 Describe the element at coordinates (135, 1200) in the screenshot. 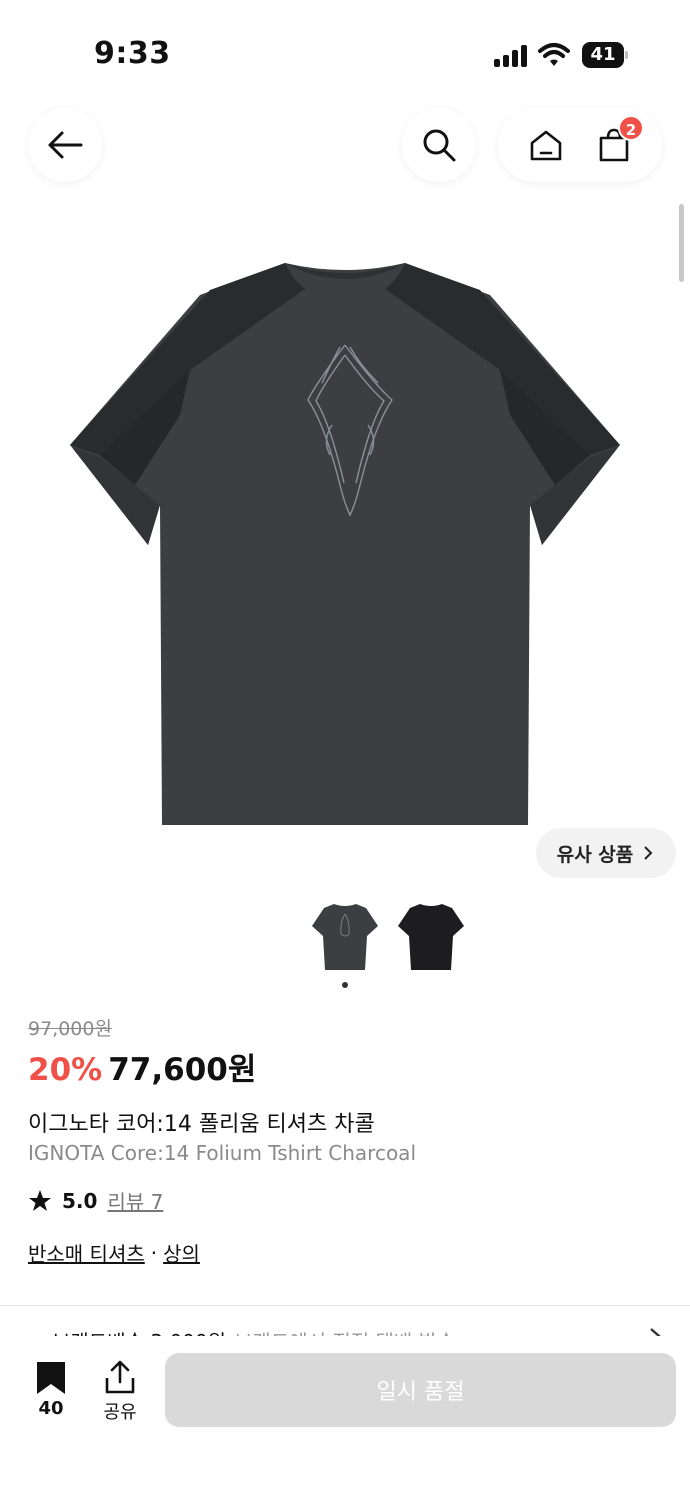

I see `review-link: 리뷰 7` at that location.